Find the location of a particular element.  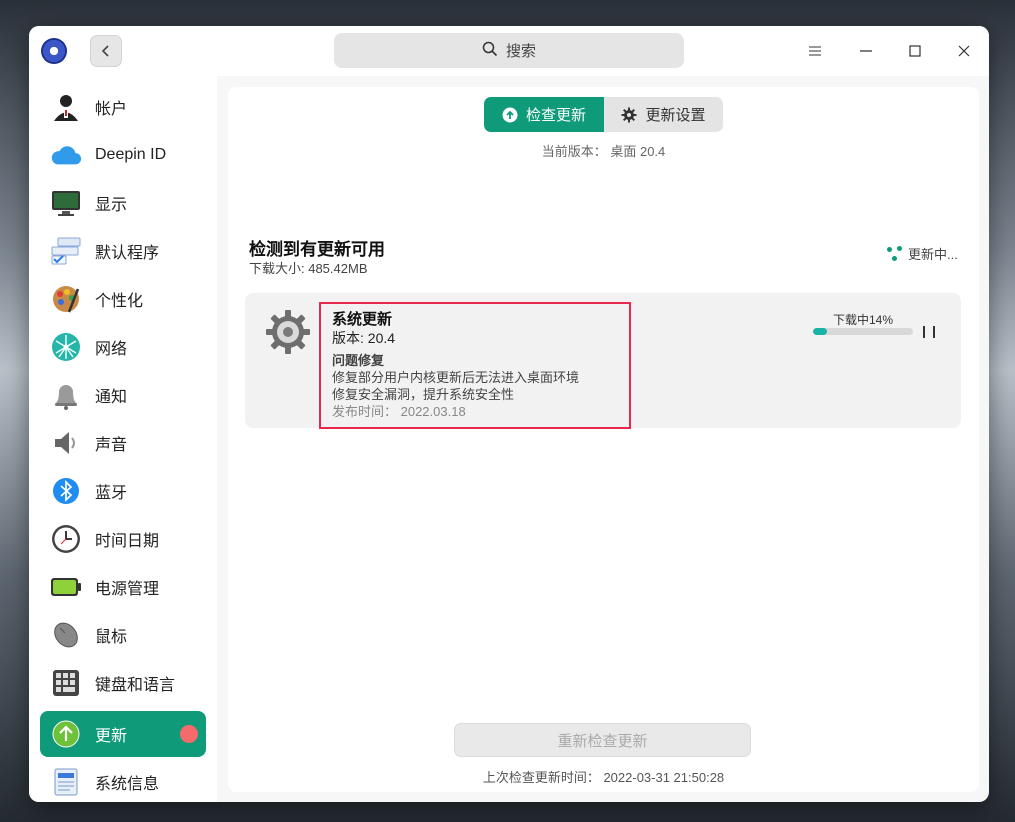

sidebar-item-keyboard: 键盘和语言 is located at coordinates (123, 683).